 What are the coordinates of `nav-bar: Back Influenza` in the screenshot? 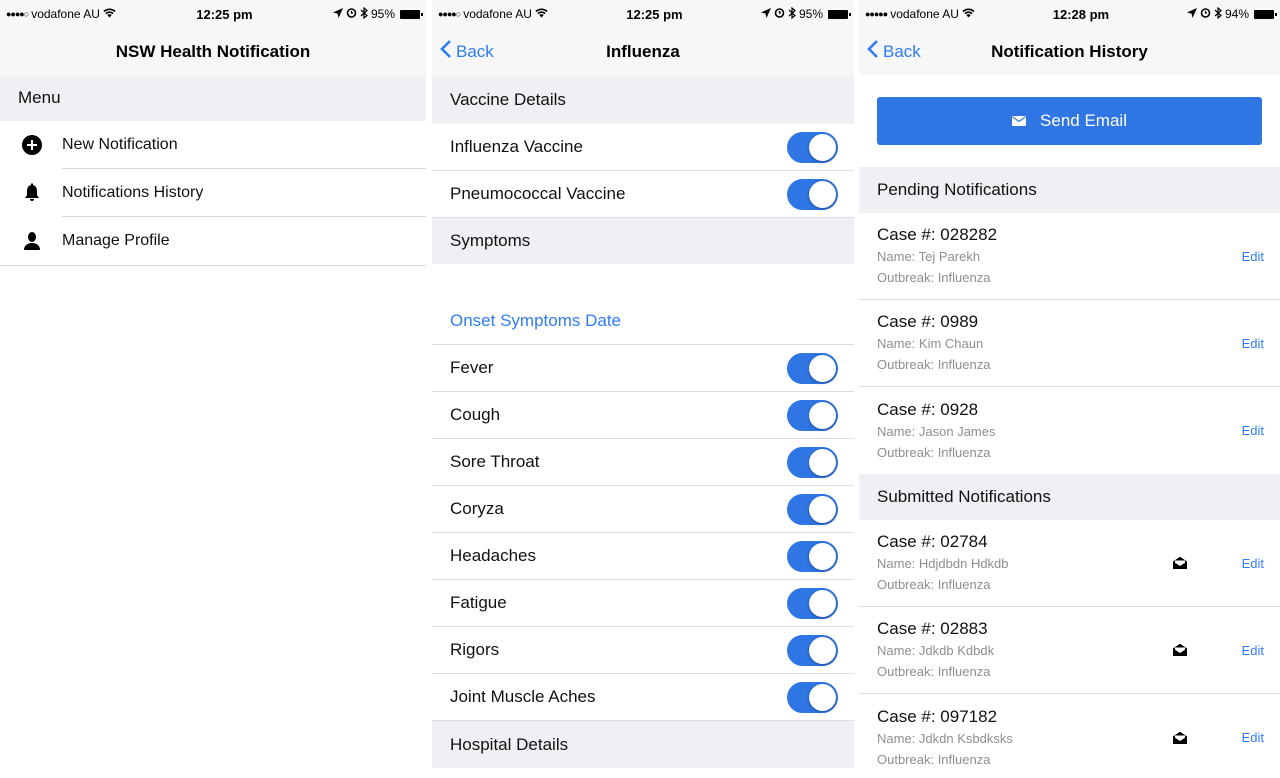 It's located at (643, 51).